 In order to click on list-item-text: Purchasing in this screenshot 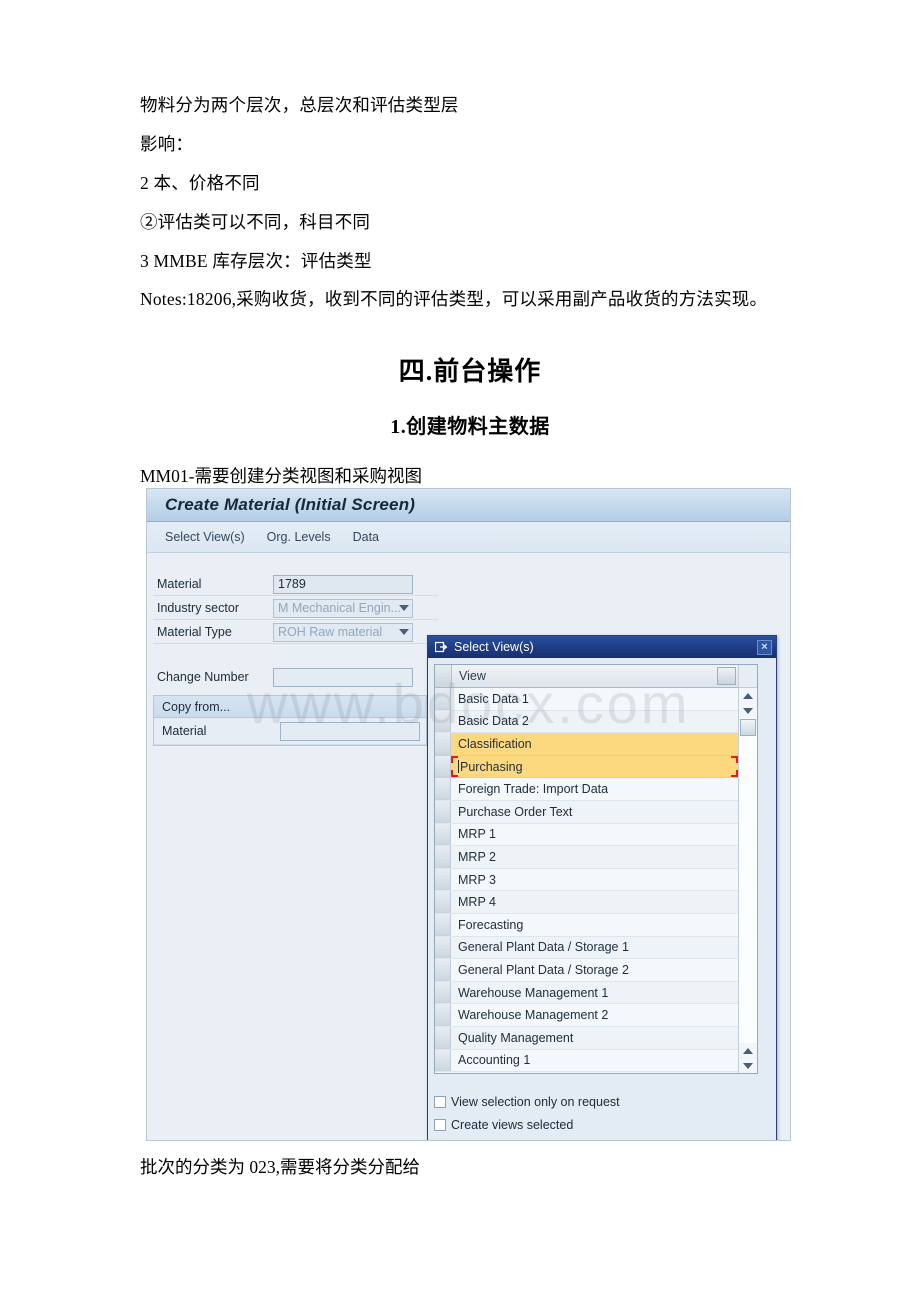, I will do `click(491, 766)`.